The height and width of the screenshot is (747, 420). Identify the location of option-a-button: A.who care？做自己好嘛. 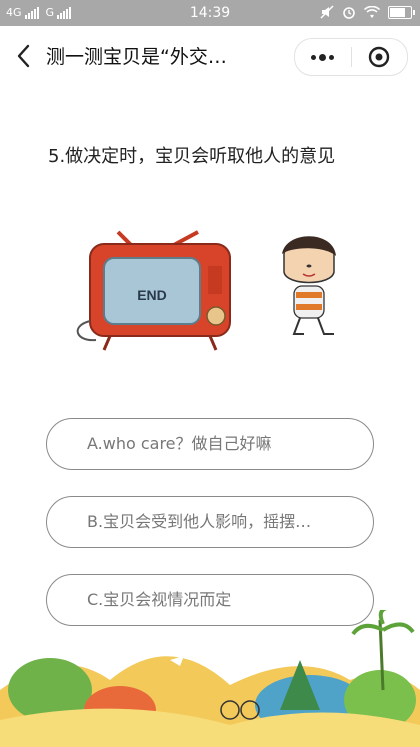
(210, 444).